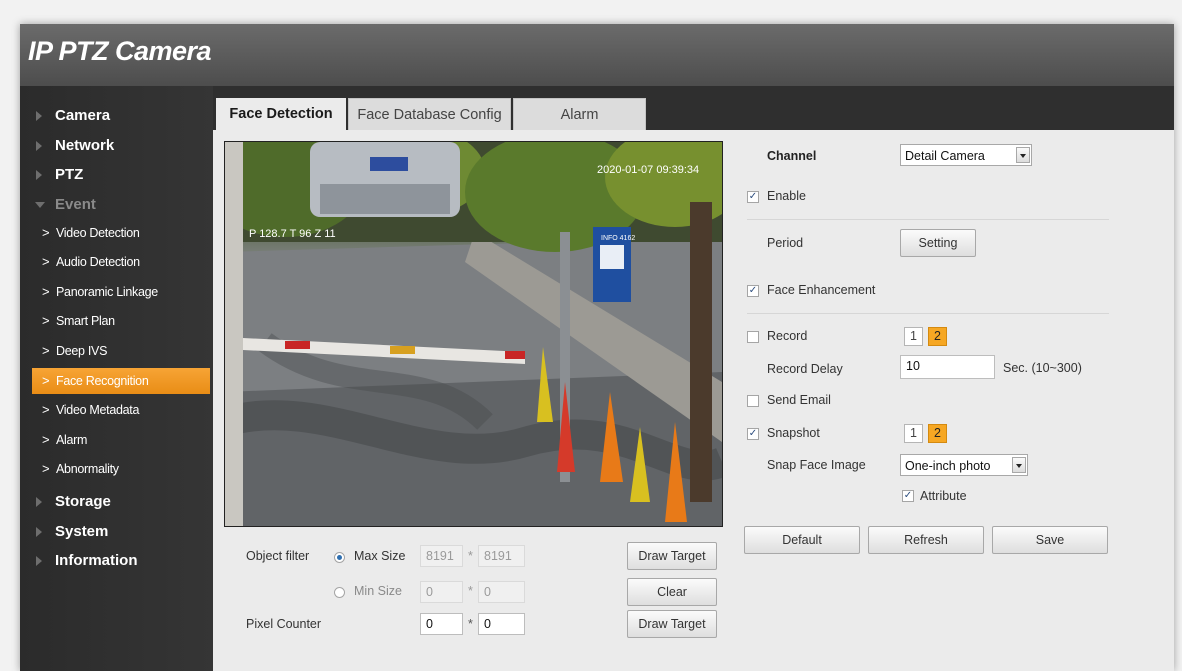 The width and height of the screenshot is (1182, 671). I want to click on snapshot-channel-2: 2, so click(937, 433).